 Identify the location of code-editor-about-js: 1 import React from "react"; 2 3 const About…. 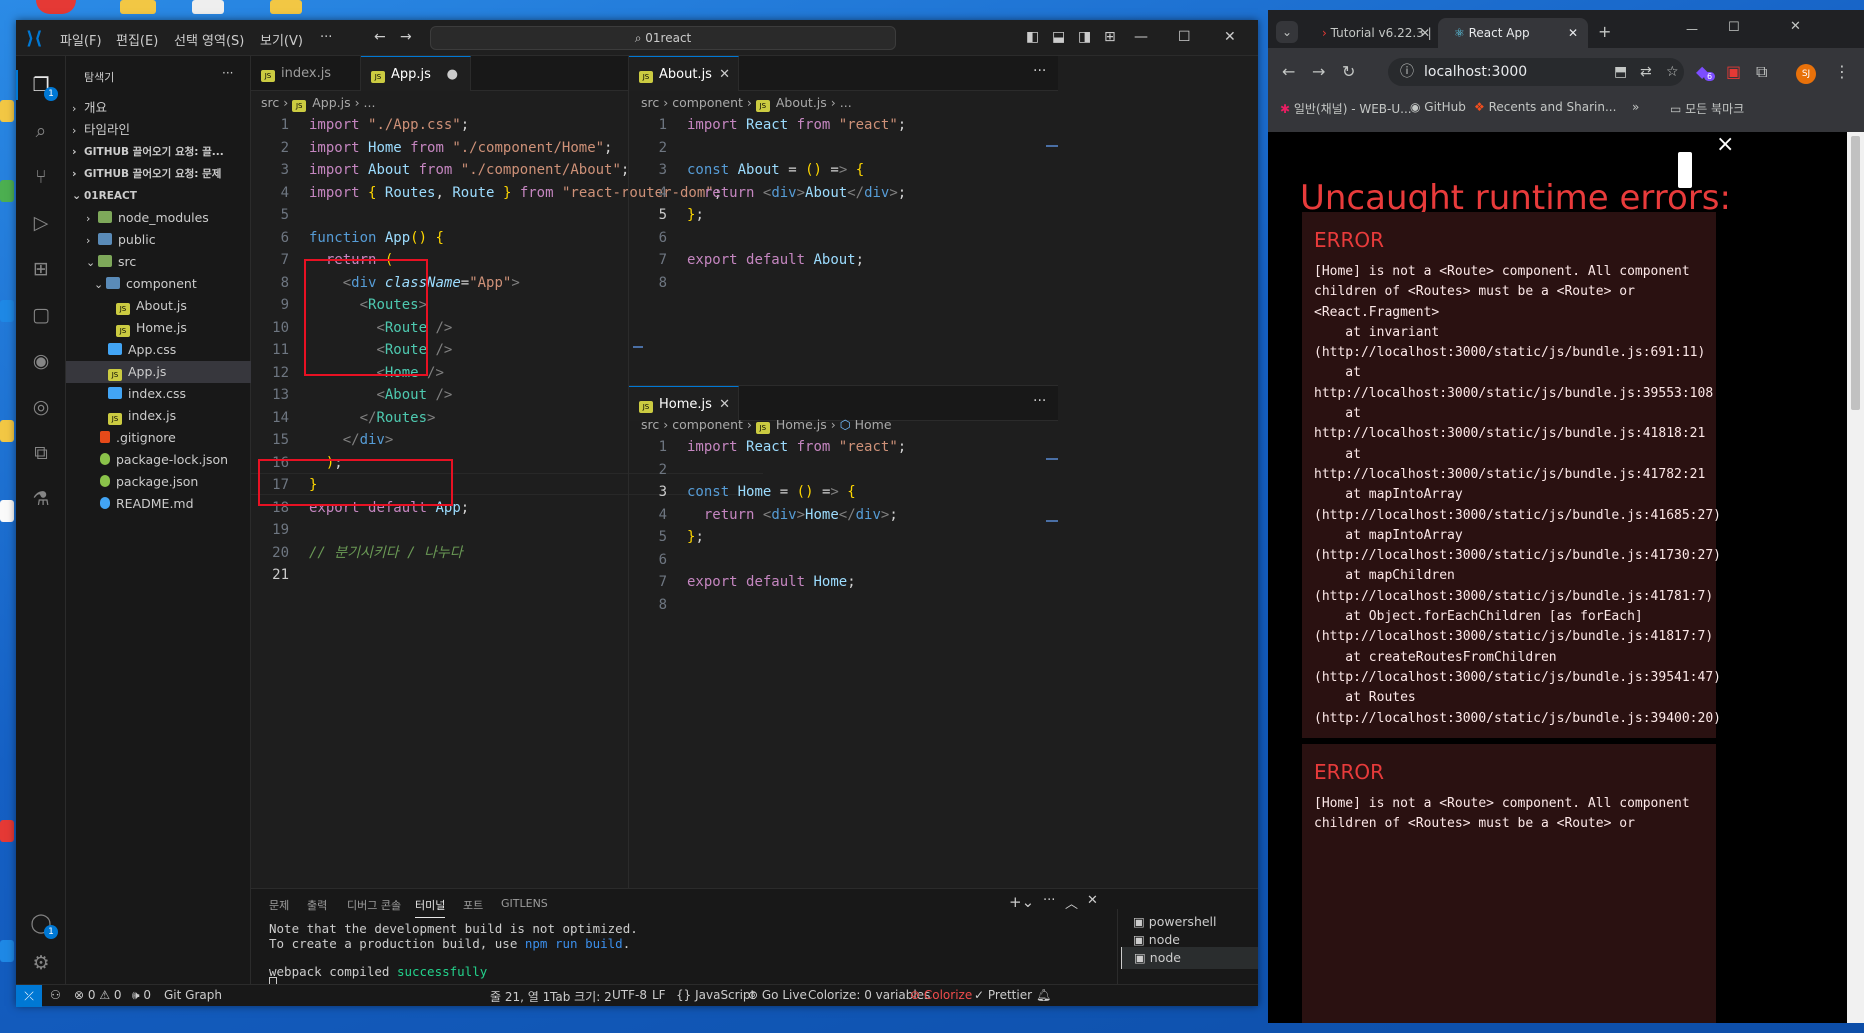
(843, 204).